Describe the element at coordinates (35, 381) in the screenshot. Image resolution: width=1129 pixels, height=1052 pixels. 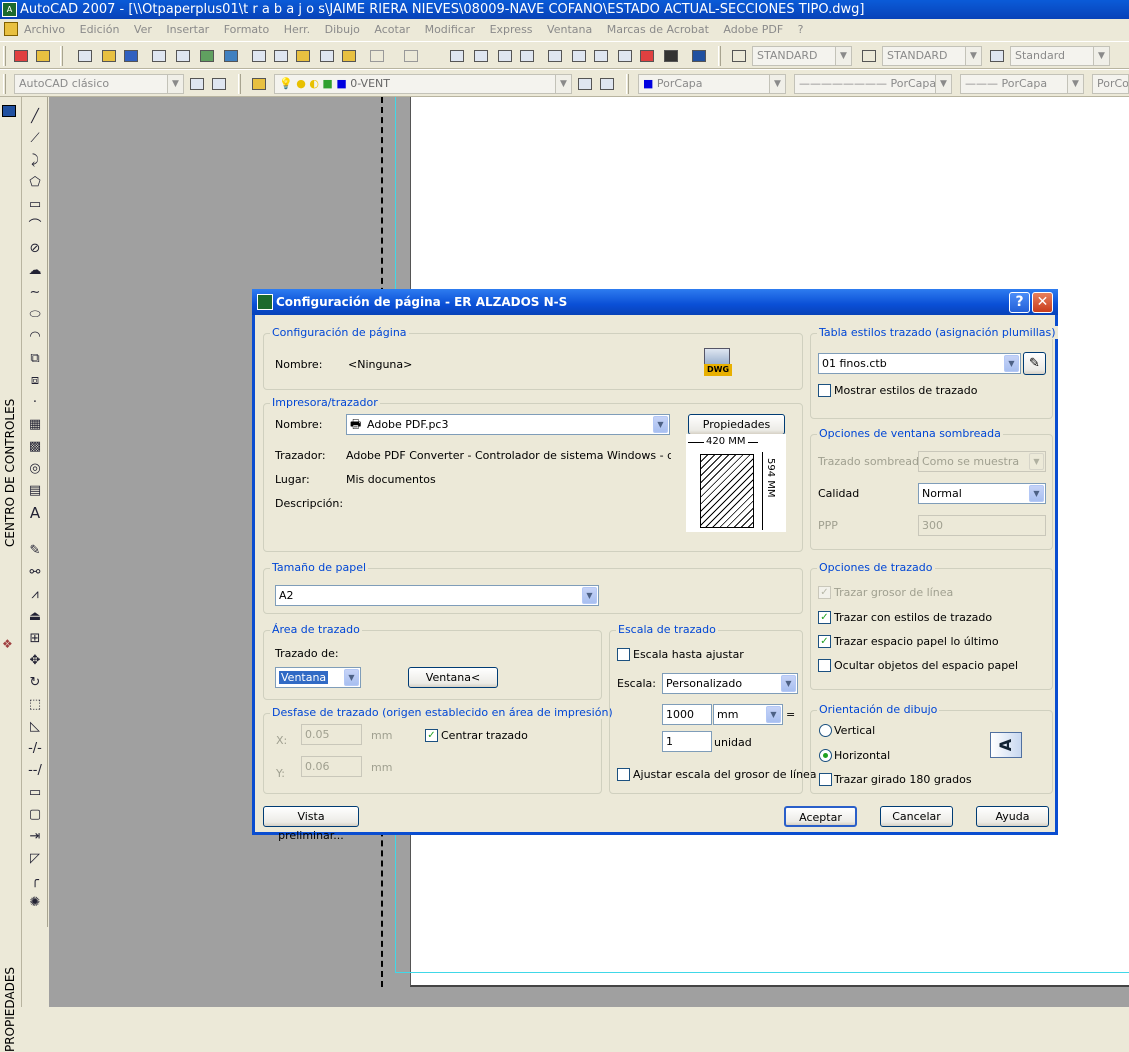
I see `make-block-icon: ⧈` at that location.